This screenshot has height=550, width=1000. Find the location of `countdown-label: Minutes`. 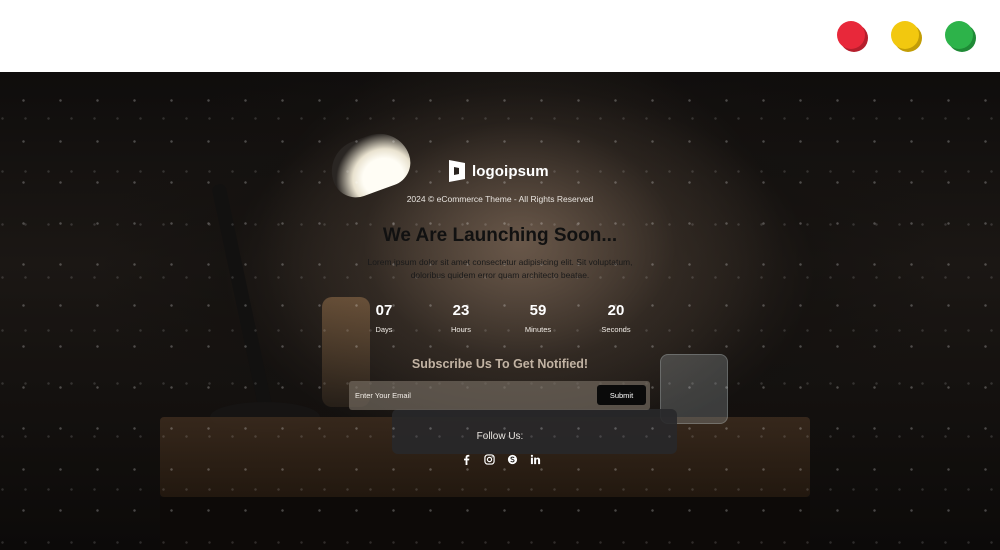

countdown-label: Minutes is located at coordinates (538, 329).